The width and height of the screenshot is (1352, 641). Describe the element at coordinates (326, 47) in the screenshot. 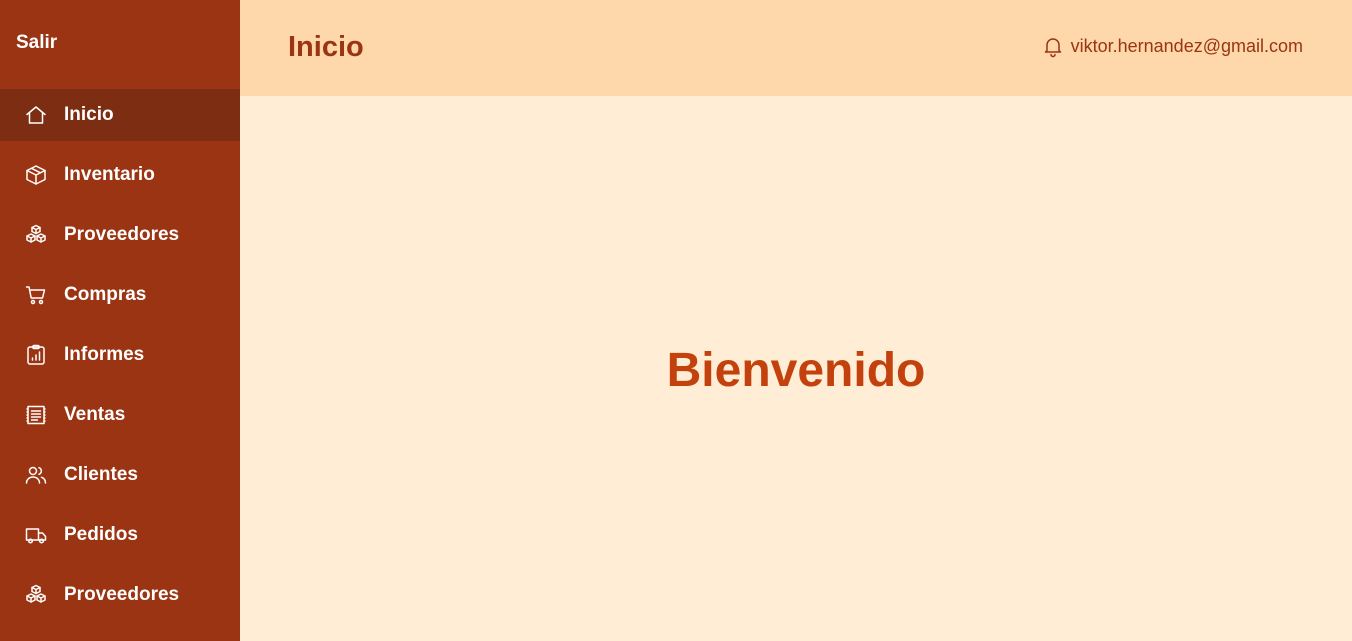

I see `page-title: Inicio` at that location.